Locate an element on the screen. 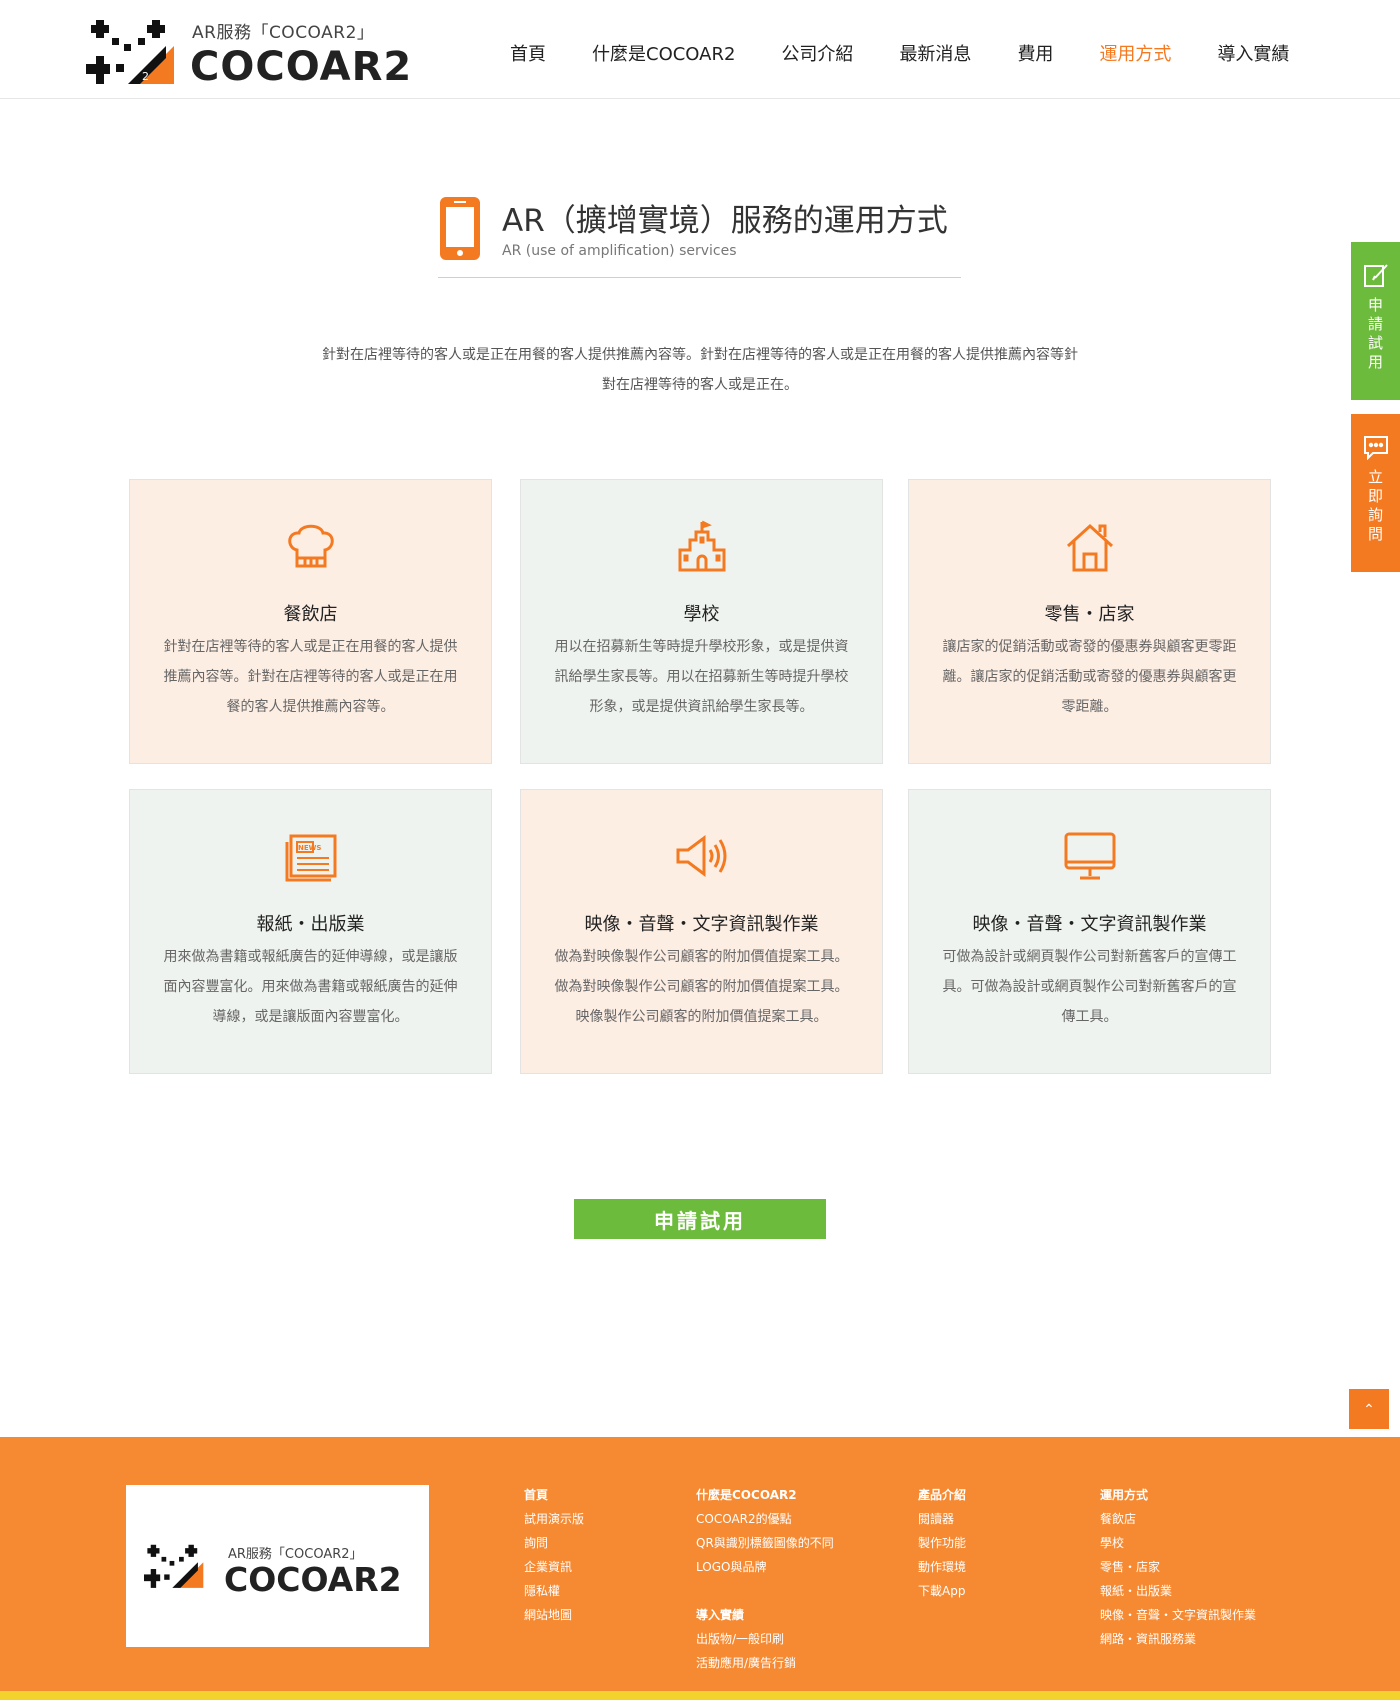  nav-cases: 導入實績 is located at coordinates (1253, 54).